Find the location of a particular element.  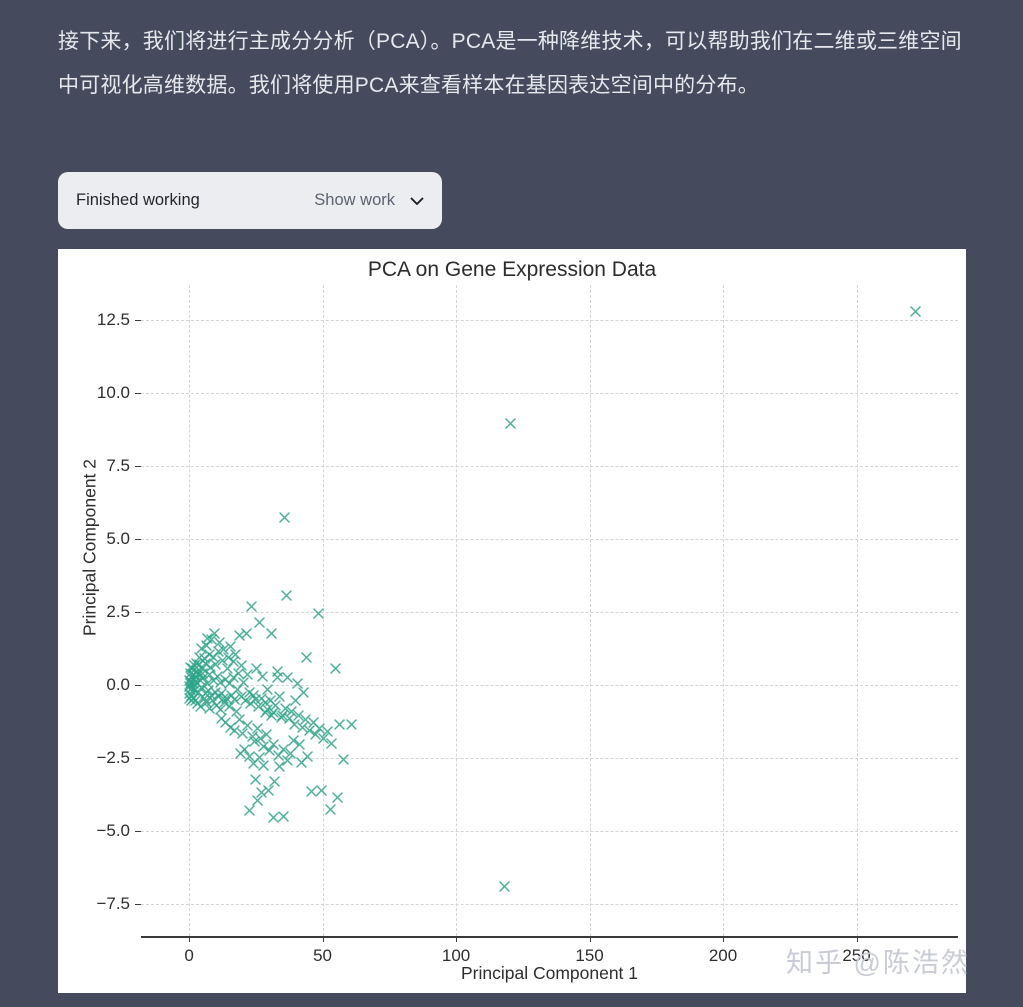

finished-working-panel: Finished working Show work is located at coordinates (250, 200).